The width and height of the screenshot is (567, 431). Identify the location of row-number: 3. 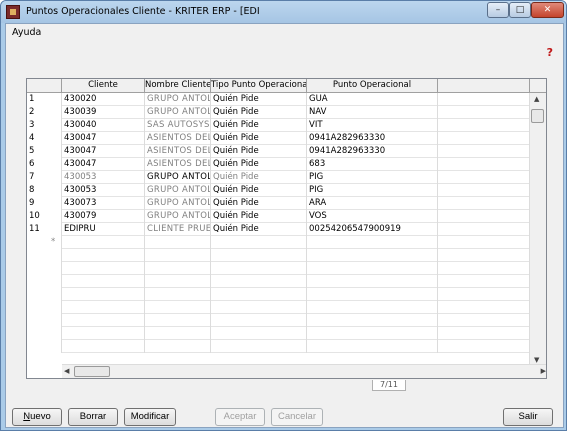
(44, 125).